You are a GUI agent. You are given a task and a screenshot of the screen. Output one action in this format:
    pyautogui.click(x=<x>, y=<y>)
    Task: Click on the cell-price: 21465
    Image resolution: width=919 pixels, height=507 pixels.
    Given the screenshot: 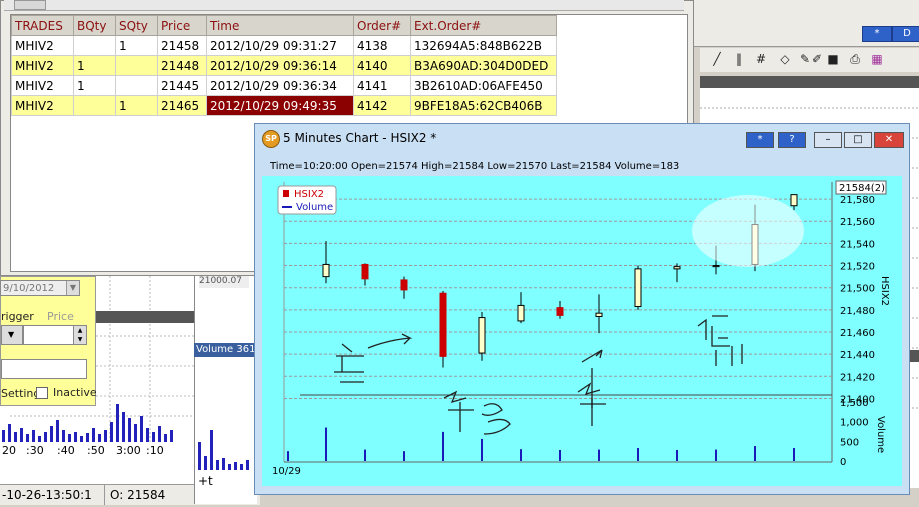 What is the action you would take?
    pyautogui.click(x=182, y=105)
    